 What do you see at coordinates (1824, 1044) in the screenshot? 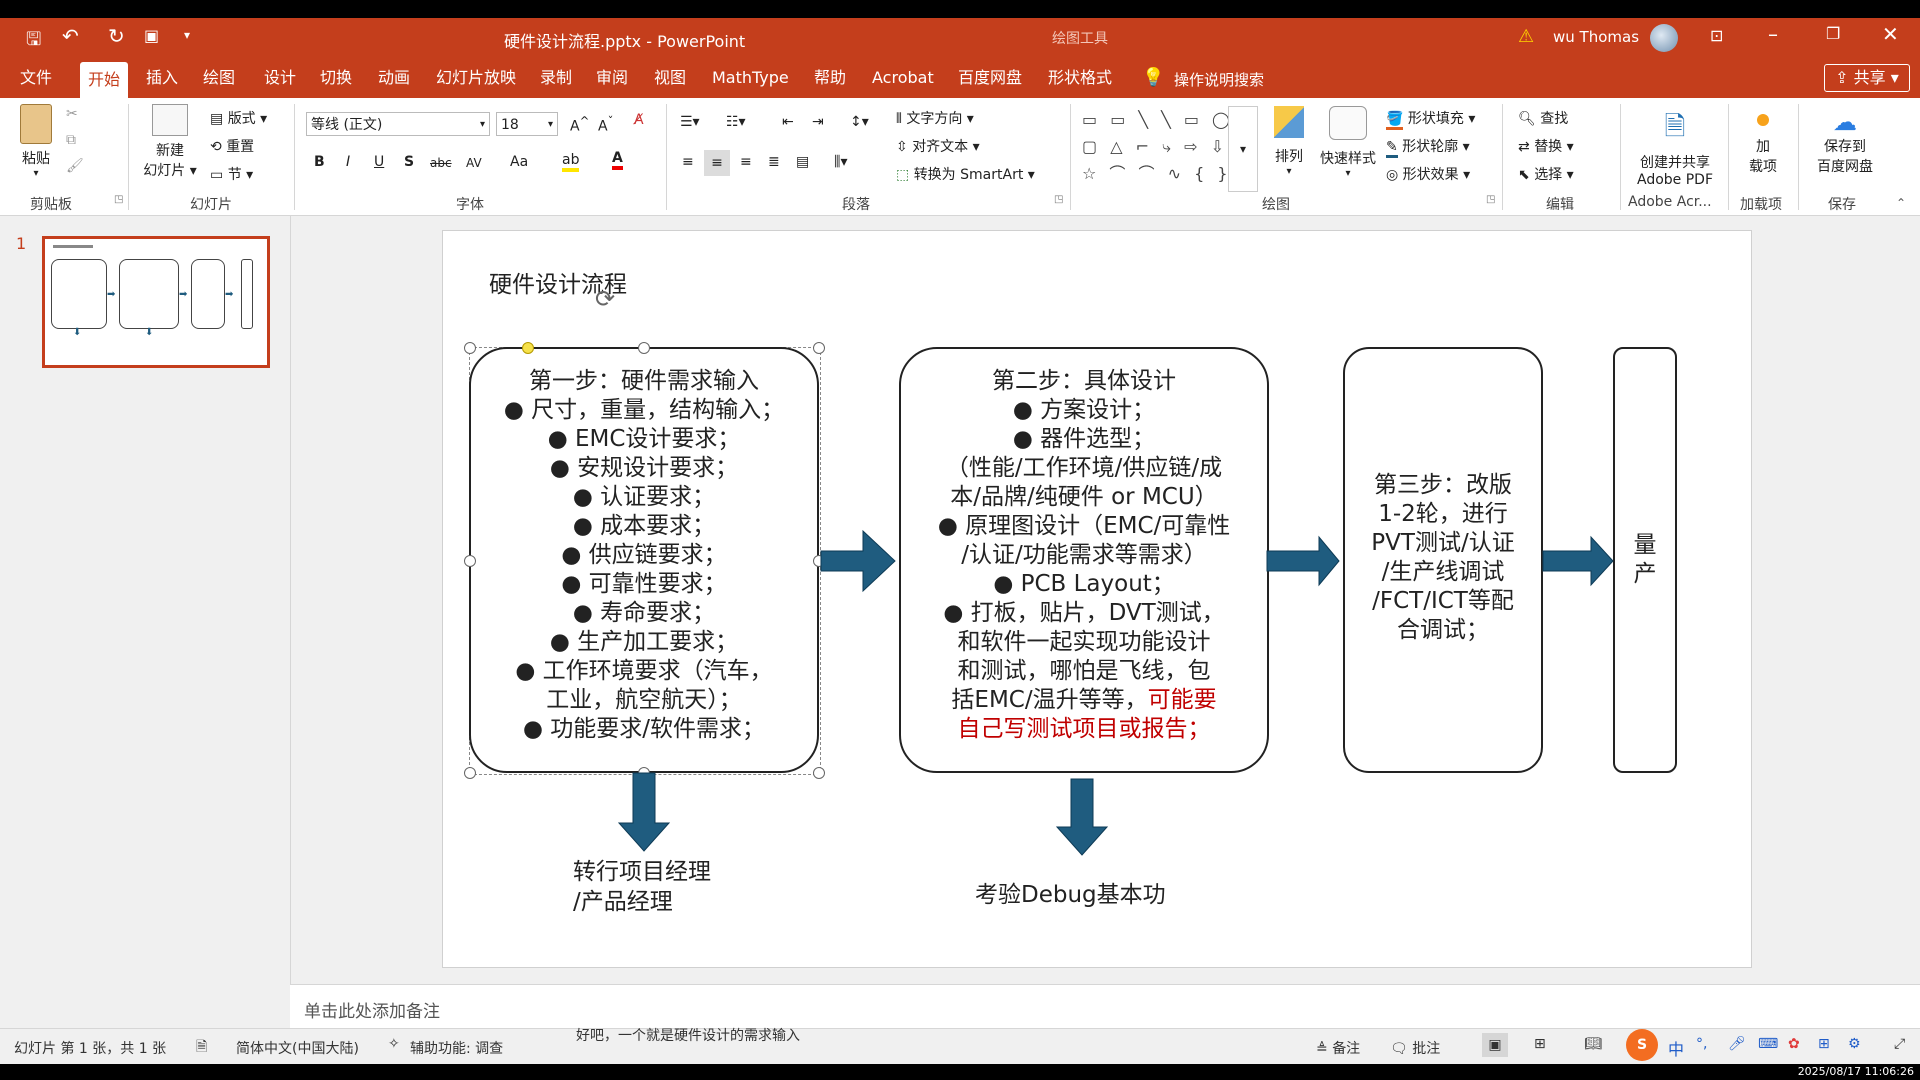
I see `toolbox-icon: ⊞` at bounding box center [1824, 1044].